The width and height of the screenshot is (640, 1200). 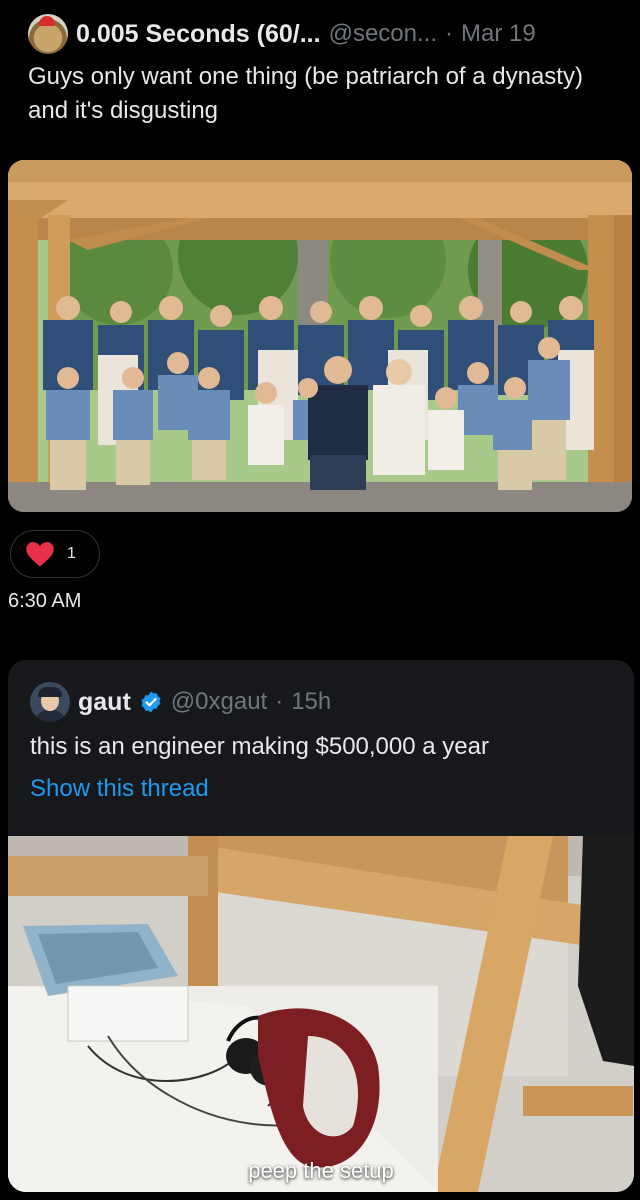 What do you see at coordinates (104, 702) in the screenshot?
I see `display-name: gaut` at bounding box center [104, 702].